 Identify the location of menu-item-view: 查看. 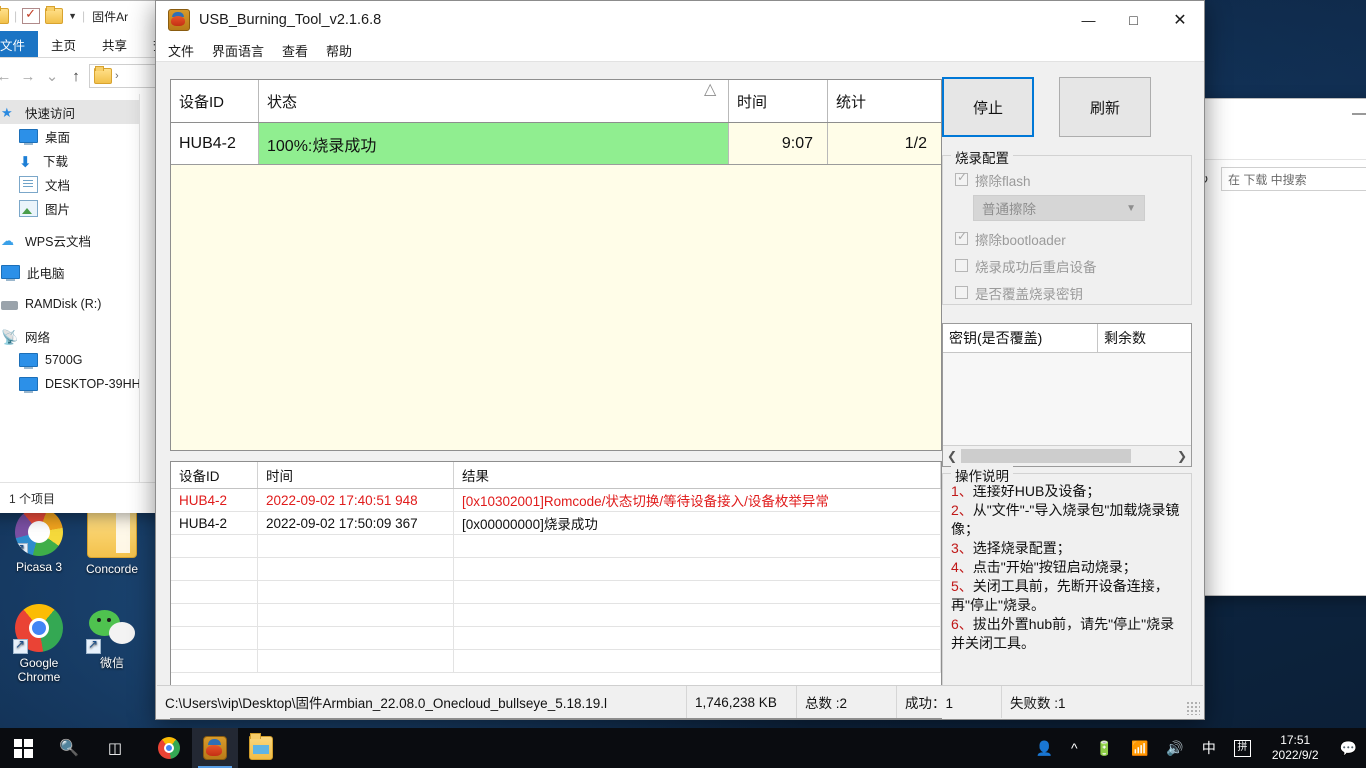
(295, 50).